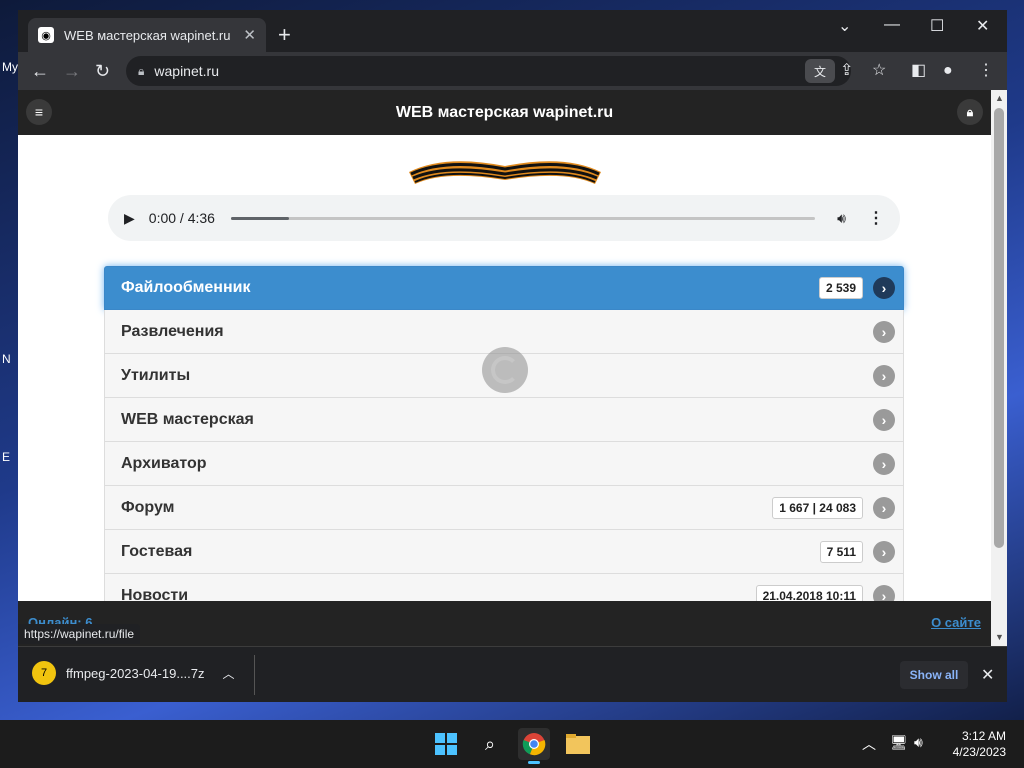 This screenshot has width=1024, height=768. Describe the element at coordinates (523, 218) in the screenshot. I see `audio-progress-slider` at that location.